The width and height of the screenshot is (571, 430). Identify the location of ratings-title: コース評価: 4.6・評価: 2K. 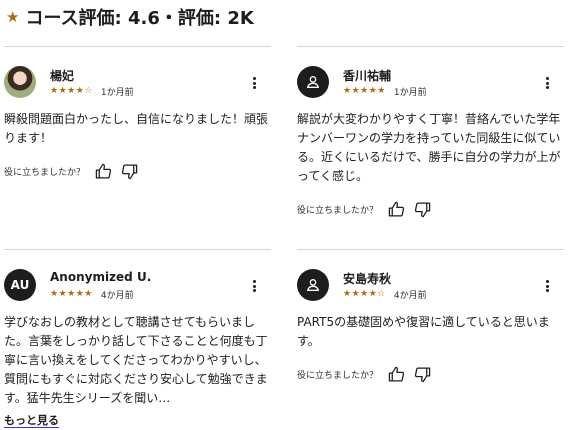
(139, 18).